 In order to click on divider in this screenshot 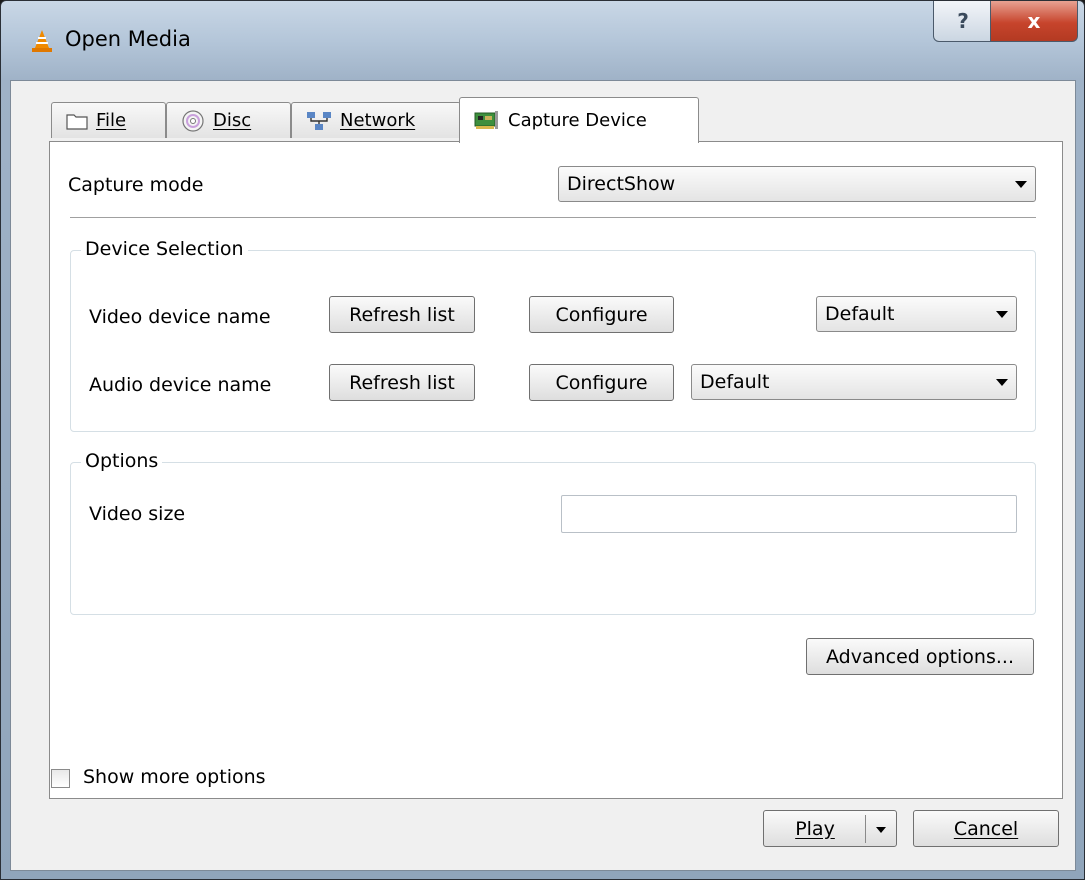, I will do `click(553, 217)`.